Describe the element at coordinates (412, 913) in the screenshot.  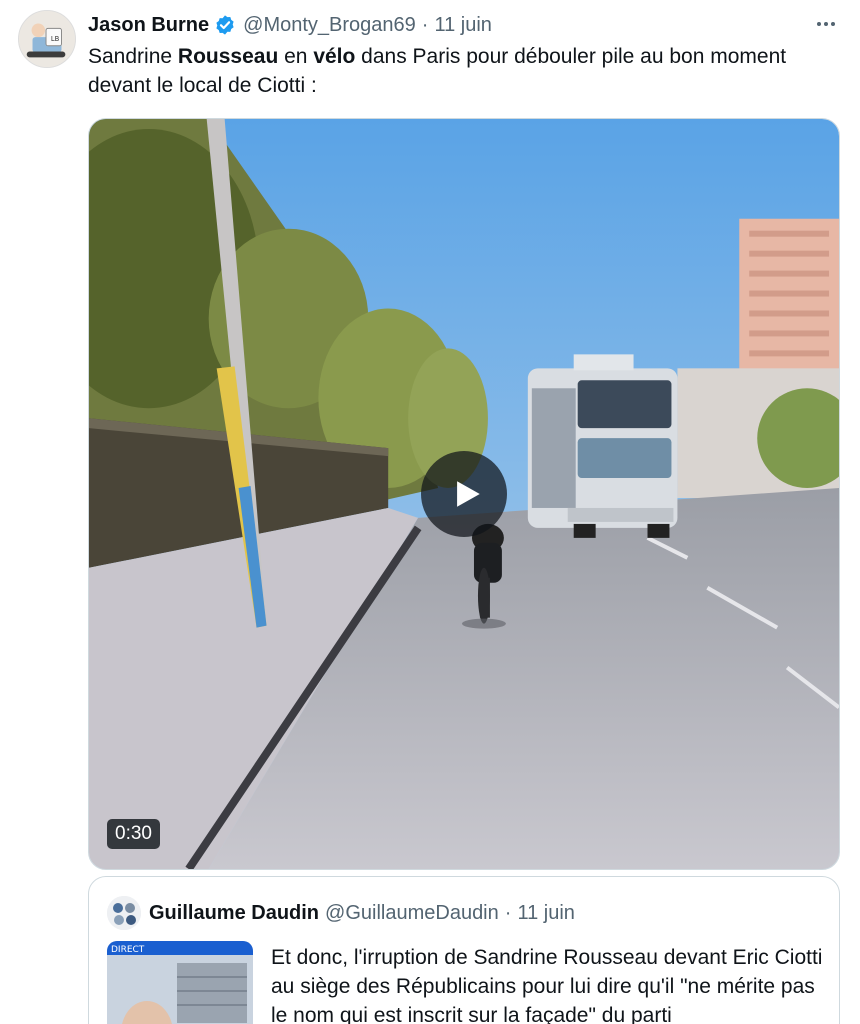
I see `quoted-author-handle: @GuillaumeDaudin` at that location.